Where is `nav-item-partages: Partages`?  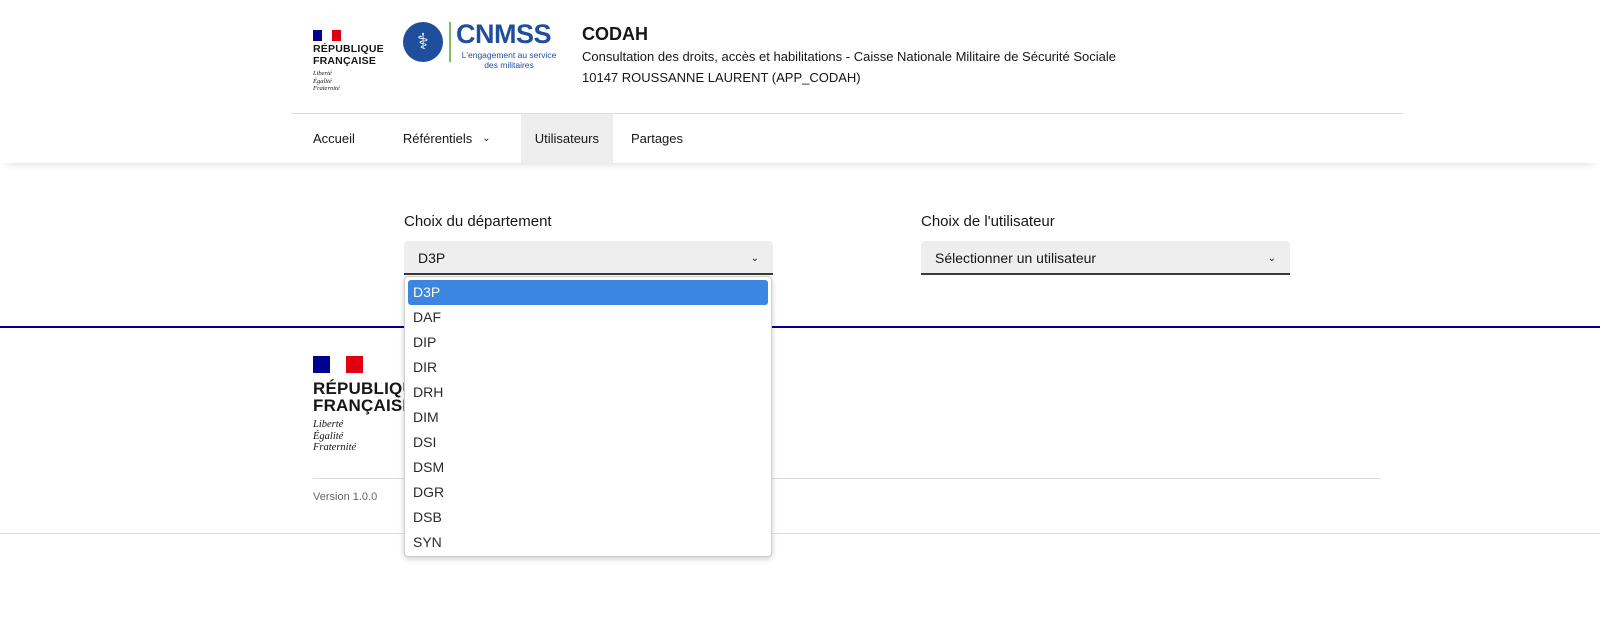
nav-item-partages: Partages is located at coordinates (657, 138).